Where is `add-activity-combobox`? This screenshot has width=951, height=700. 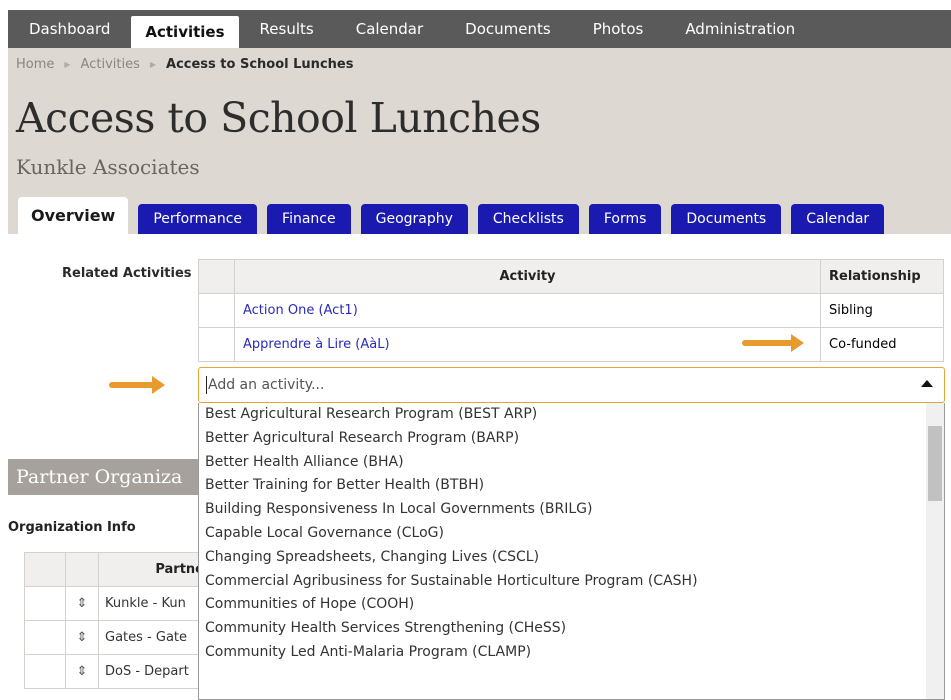 add-activity-combobox is located at coordinates (571, 385).